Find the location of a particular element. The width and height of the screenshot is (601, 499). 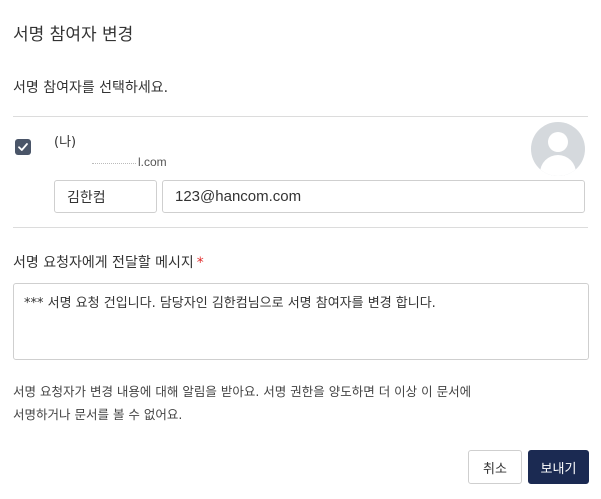

participant-email-hint: l.com is located at coordinates (129, 162).